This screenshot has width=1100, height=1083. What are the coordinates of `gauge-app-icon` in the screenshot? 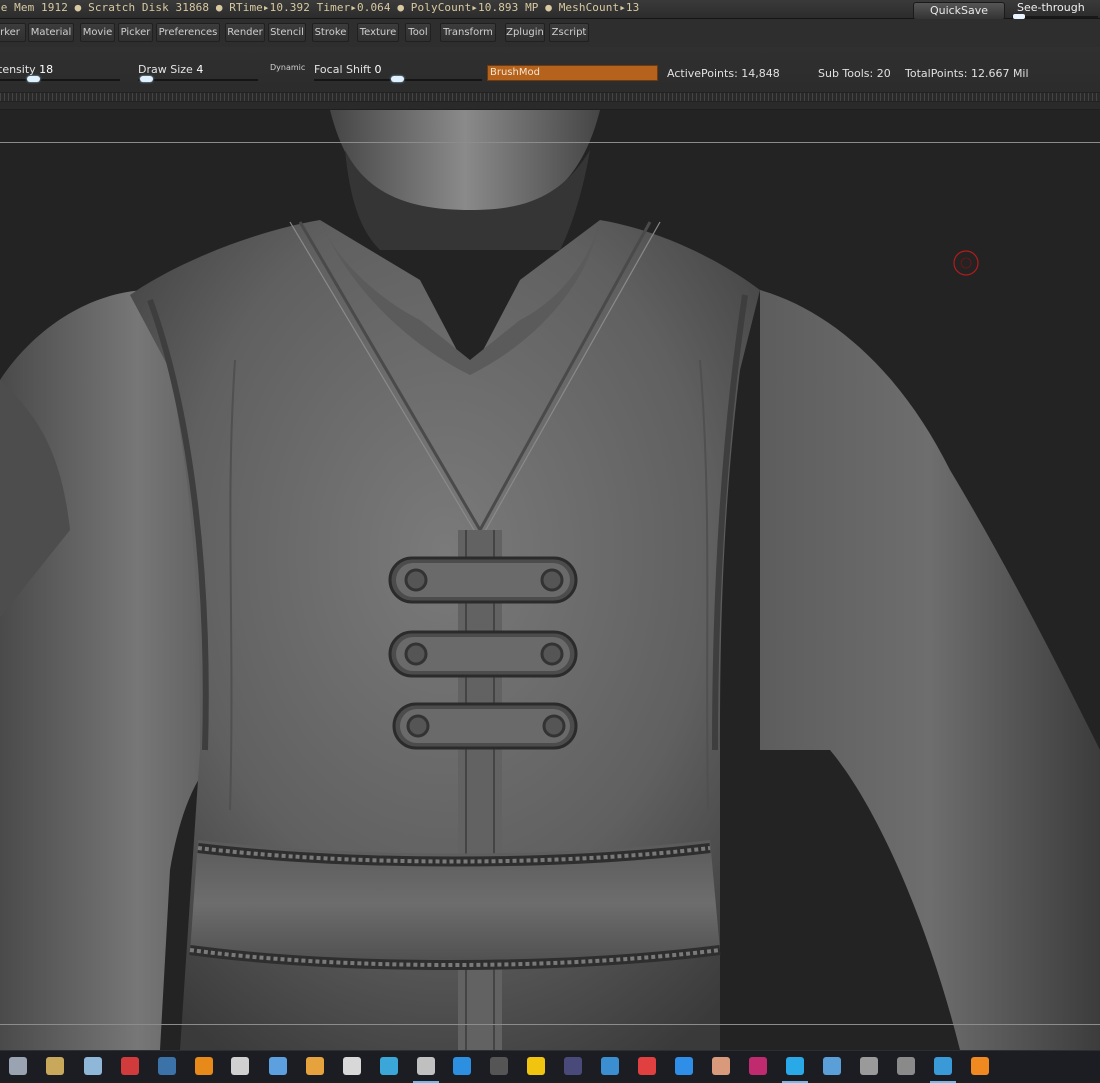 It's located at (869, 1066).